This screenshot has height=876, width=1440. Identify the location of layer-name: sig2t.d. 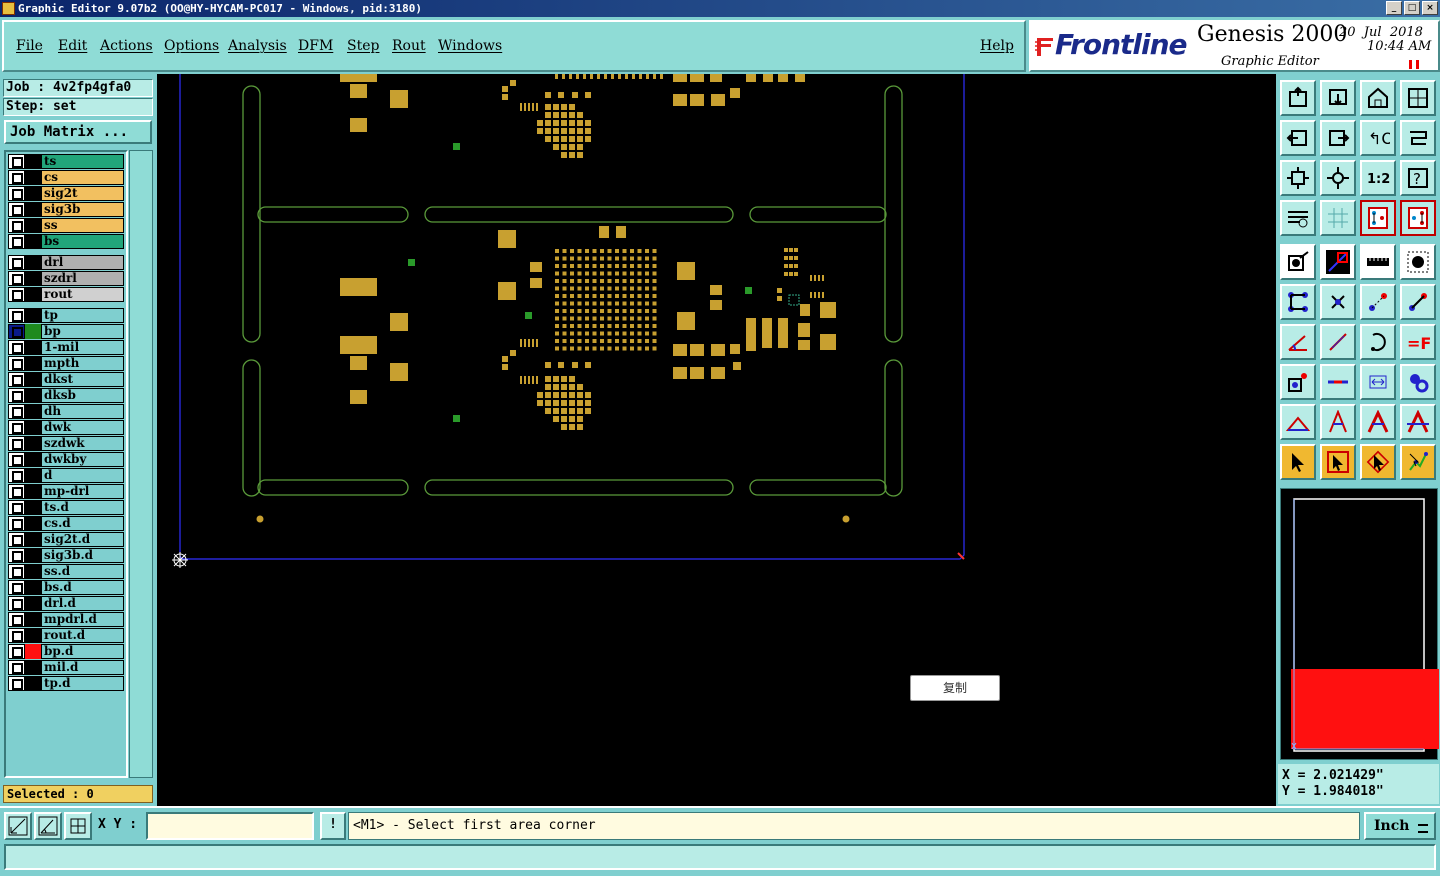
(82, 539).